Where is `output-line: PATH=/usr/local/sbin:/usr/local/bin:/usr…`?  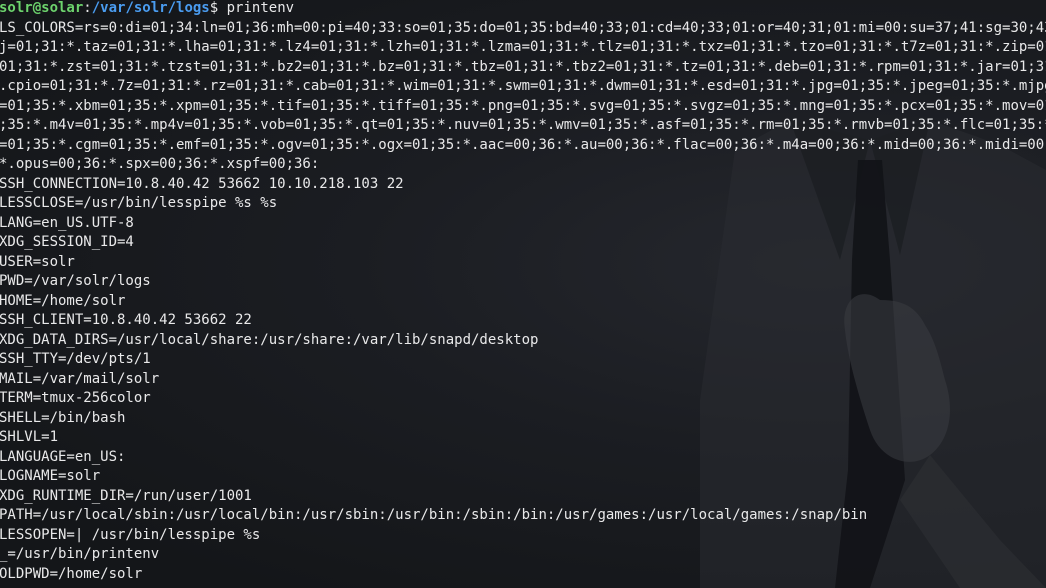 output-line: PATH=/usr/local/sbin:/usr/local/bin:/usr… is located at coordinates (434, 515).